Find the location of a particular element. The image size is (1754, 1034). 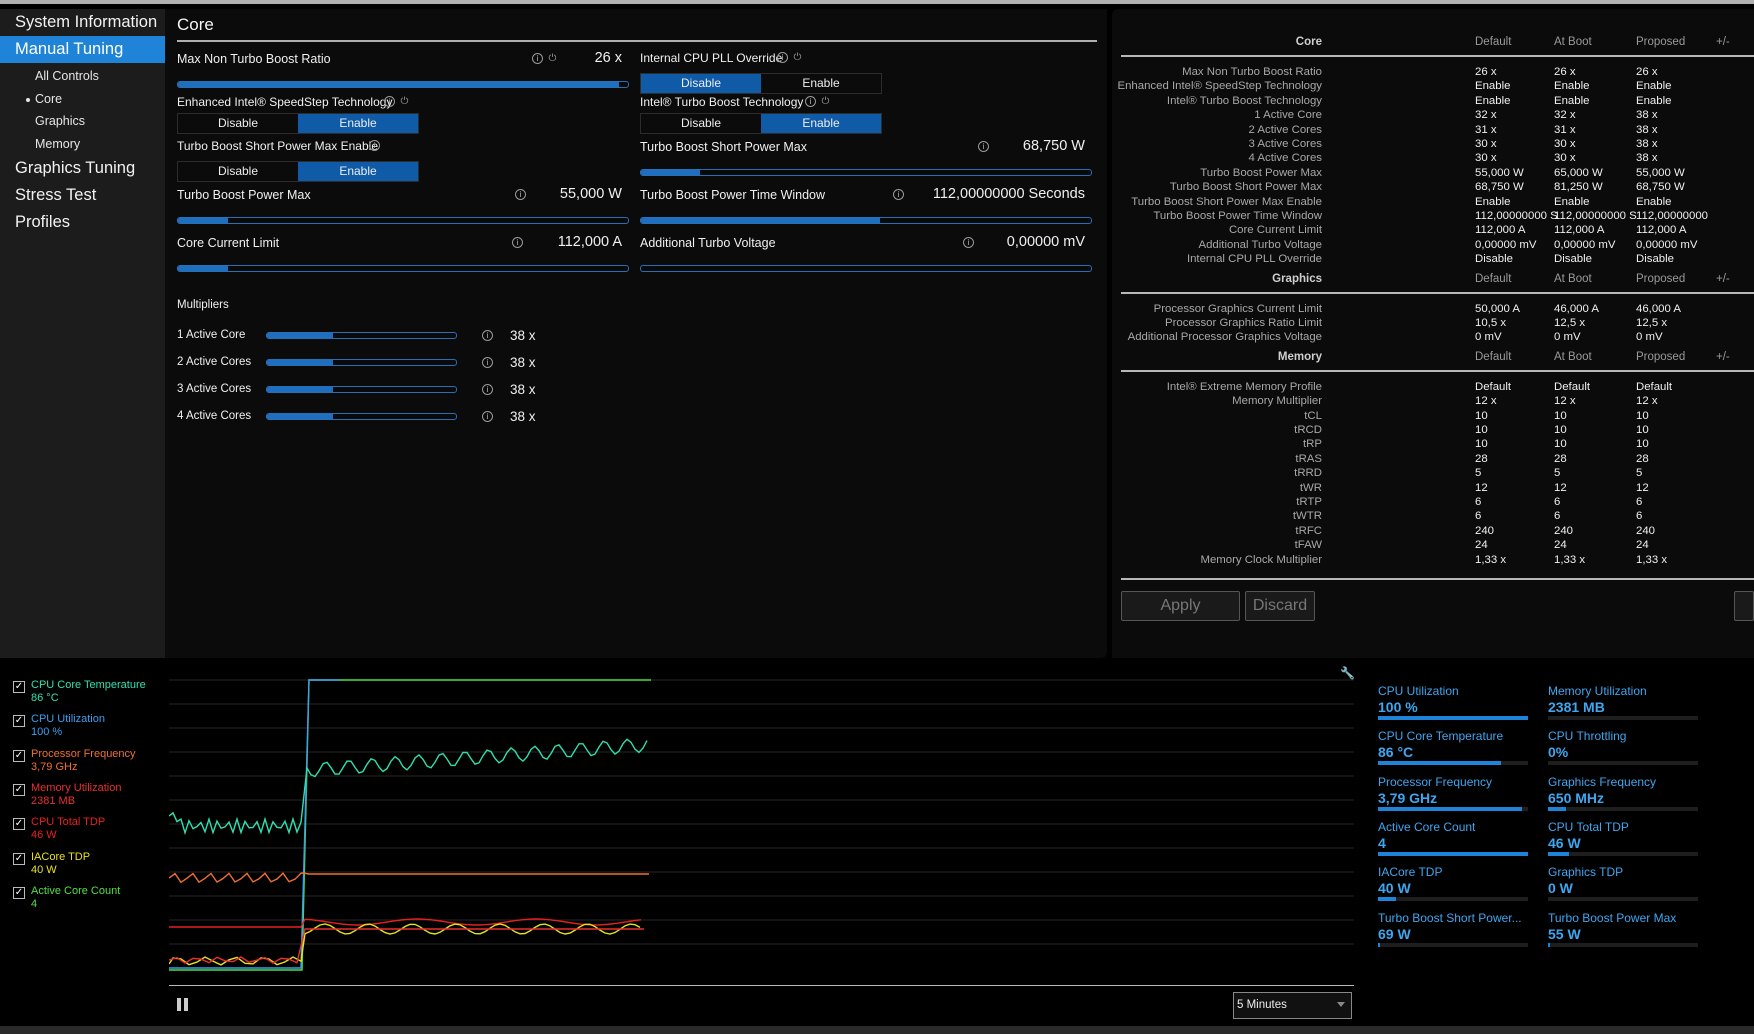

nav-system-information: System Information is located at coordinates (82, 22).